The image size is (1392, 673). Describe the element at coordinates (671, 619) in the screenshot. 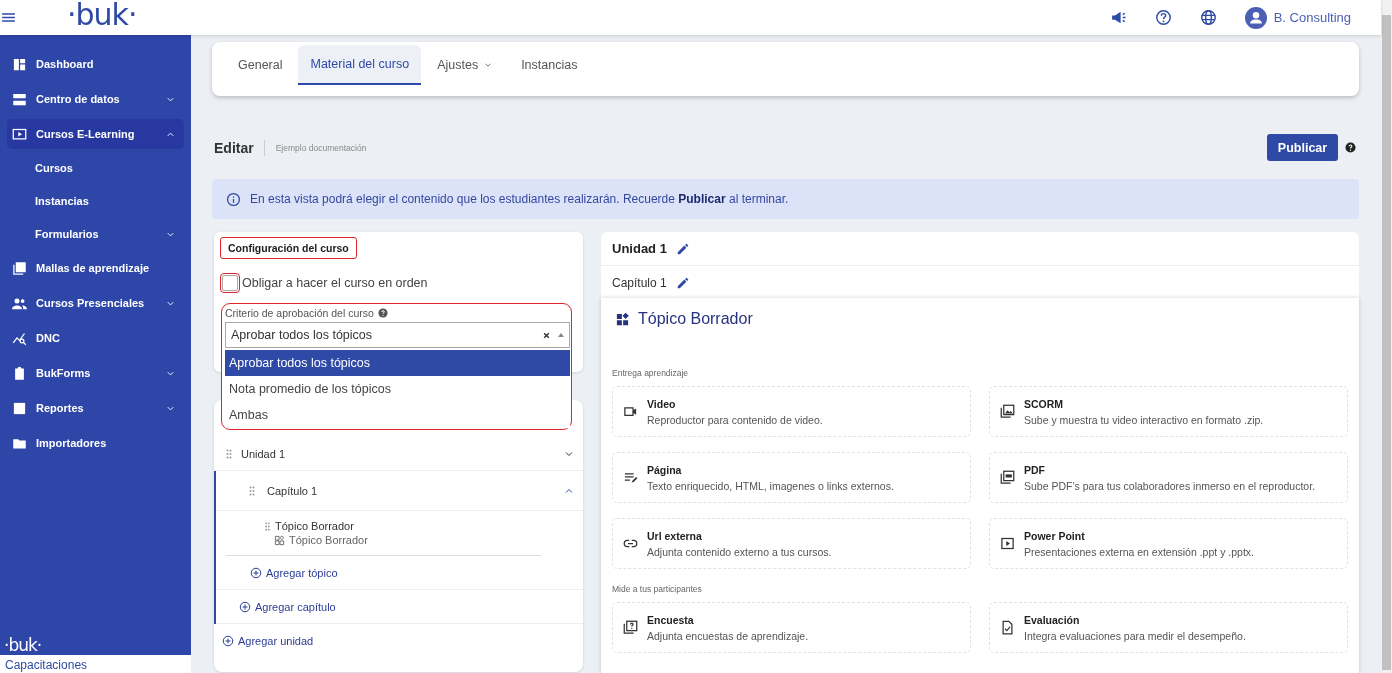

I see `card-title: Encuesta` at that location.